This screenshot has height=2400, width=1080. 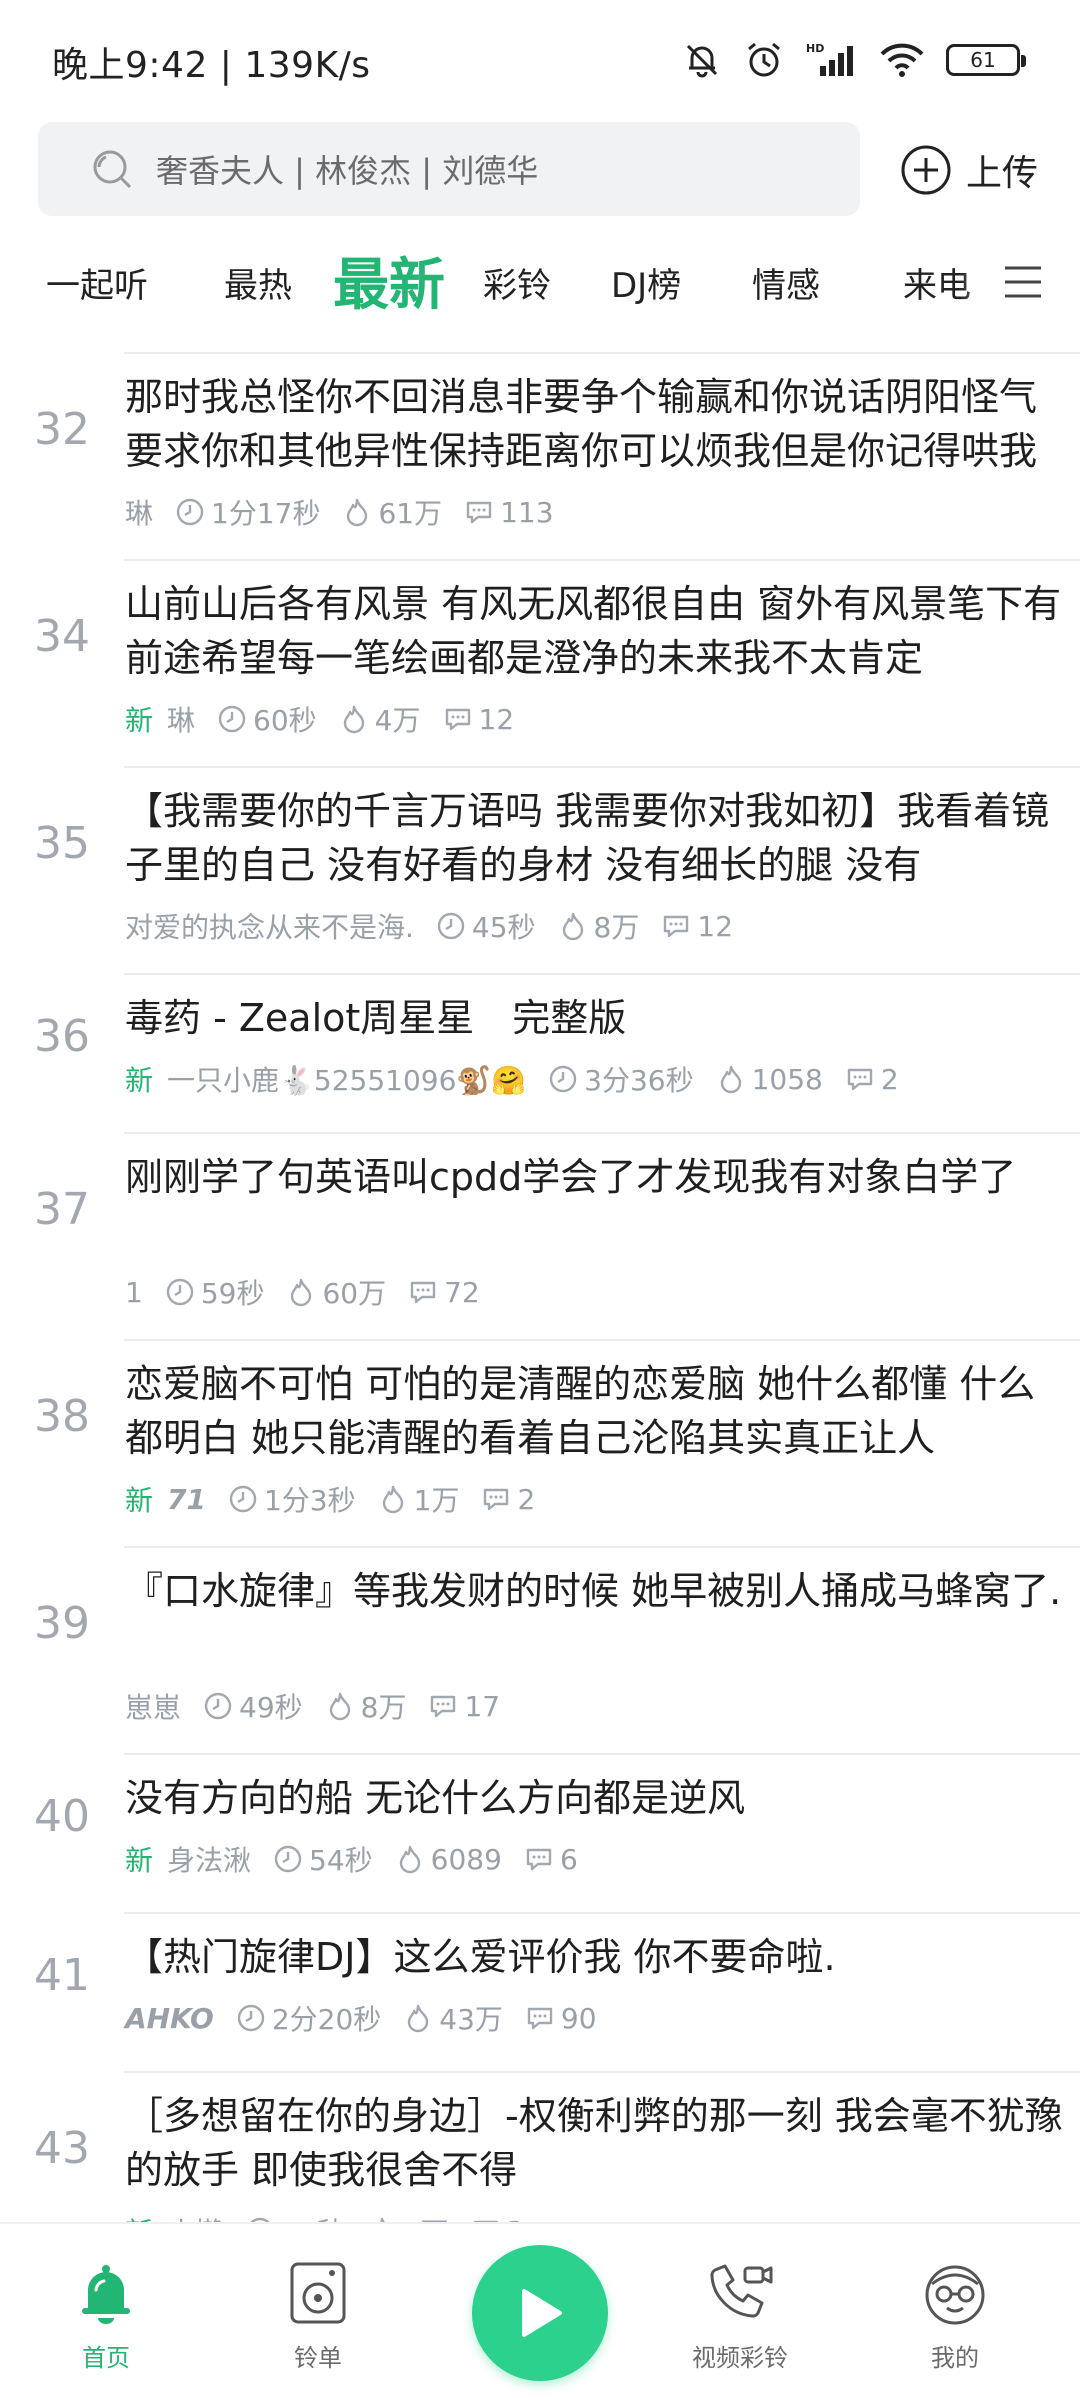 What do you see at coordinates (97, 282) in the screenshot?
I see `tab-together: 一起听` at bounding box center [97, 282].